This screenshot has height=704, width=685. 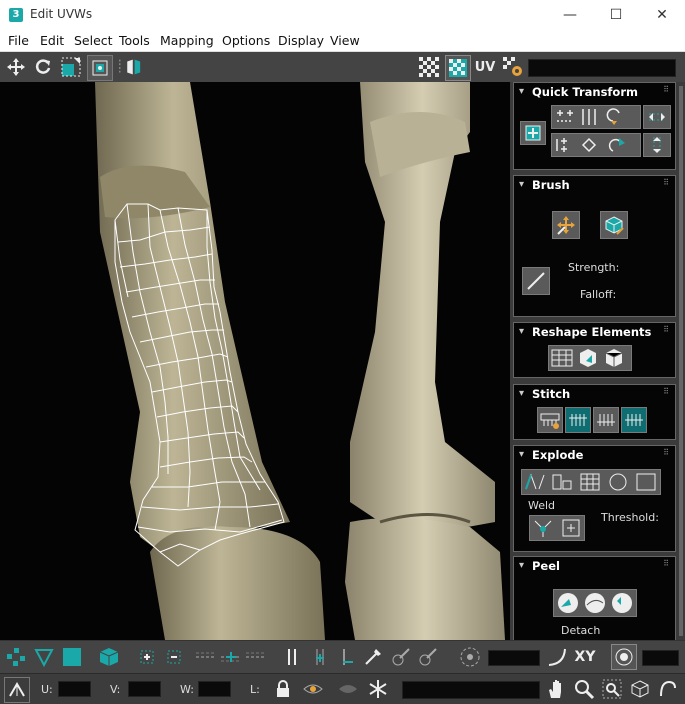 I want to click on flip-horizontal-button, so click(x=657, y=117).